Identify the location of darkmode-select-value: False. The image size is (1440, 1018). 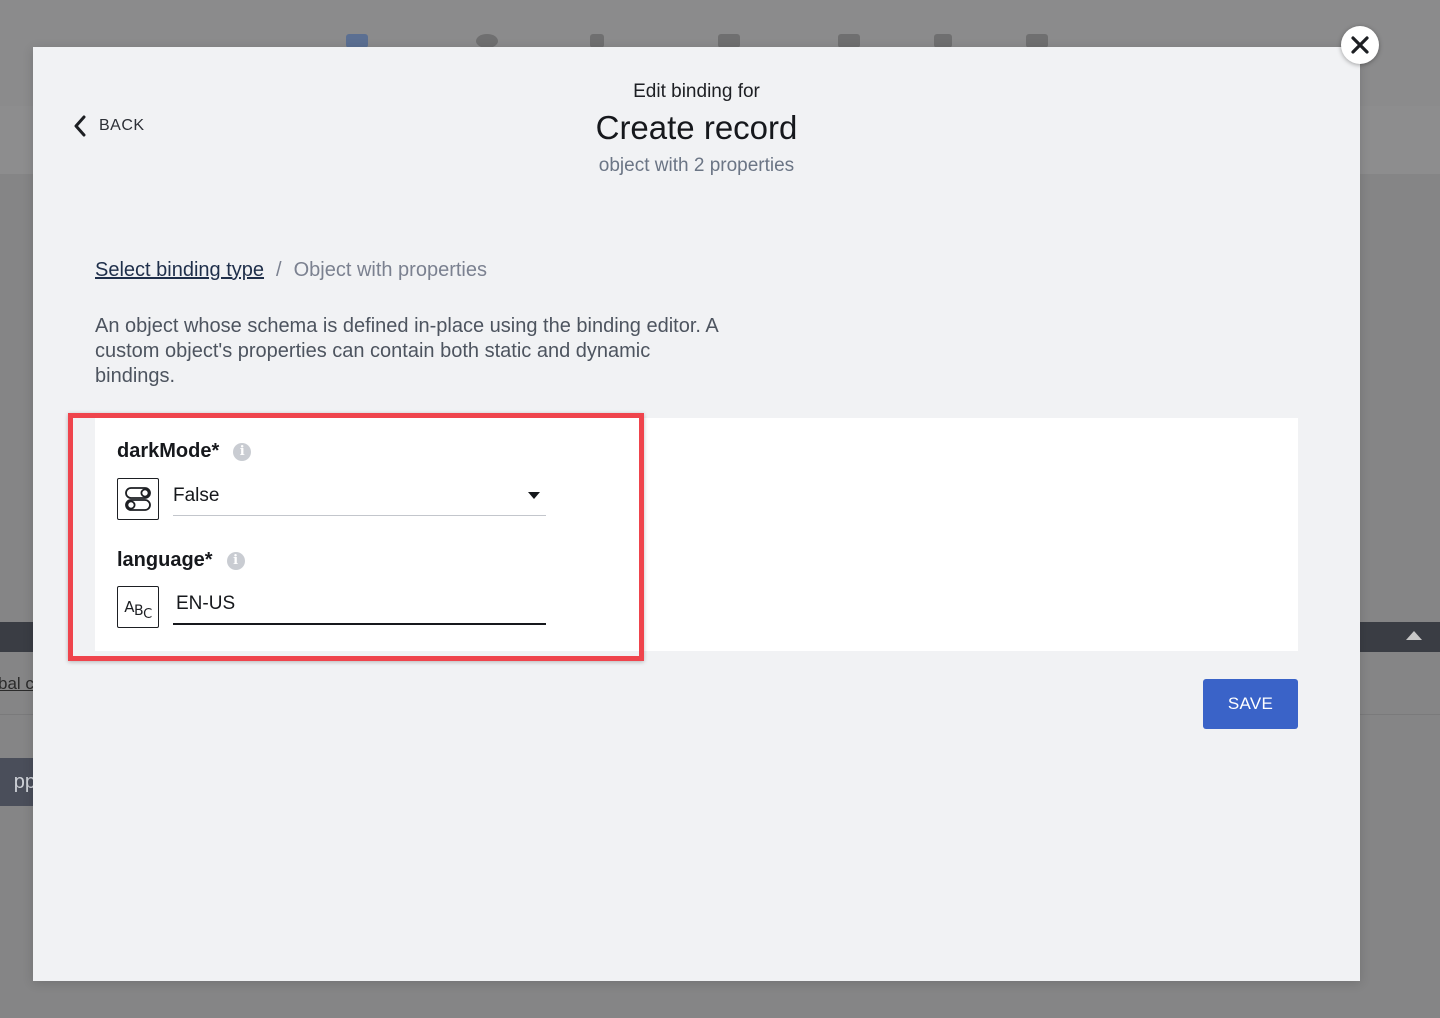
(196, 495).